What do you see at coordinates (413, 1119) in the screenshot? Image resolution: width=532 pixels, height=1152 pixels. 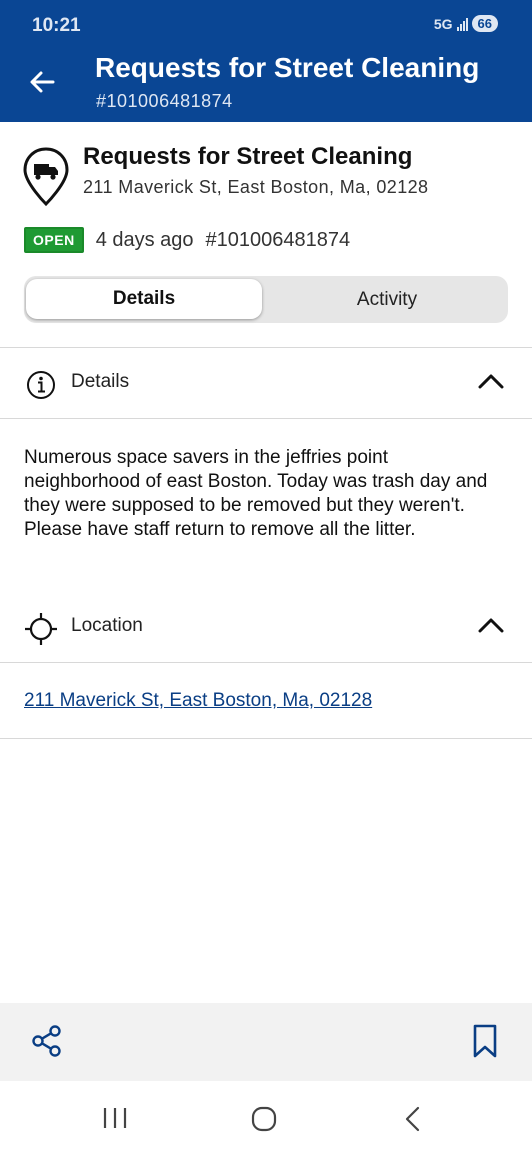 I see `back-chevron-icon` at bounding box center [413, 1119].